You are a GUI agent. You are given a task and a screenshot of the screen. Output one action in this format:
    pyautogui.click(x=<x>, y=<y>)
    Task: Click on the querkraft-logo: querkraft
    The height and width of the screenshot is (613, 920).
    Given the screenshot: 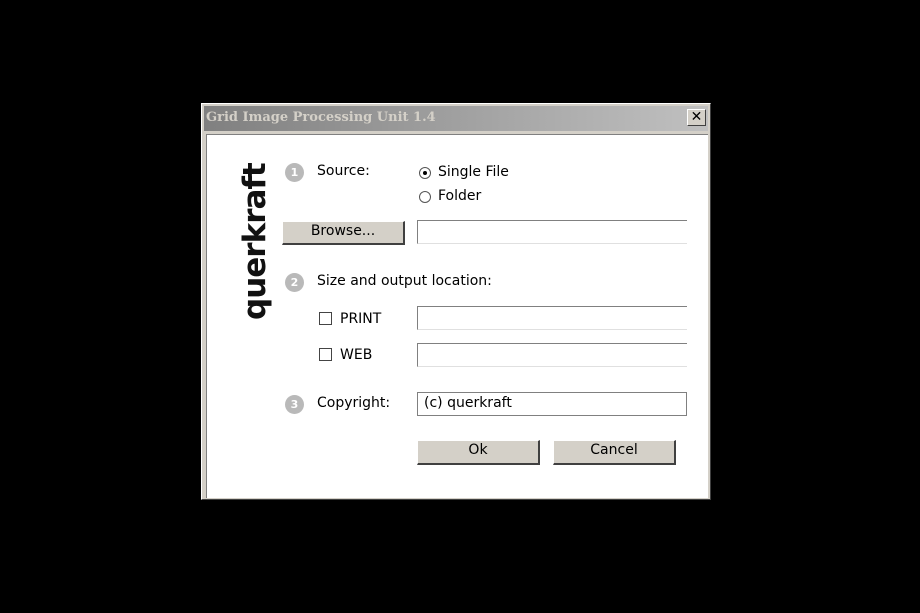 What is the action you would take?
    pyautogui.click(x=255, y=241)
    